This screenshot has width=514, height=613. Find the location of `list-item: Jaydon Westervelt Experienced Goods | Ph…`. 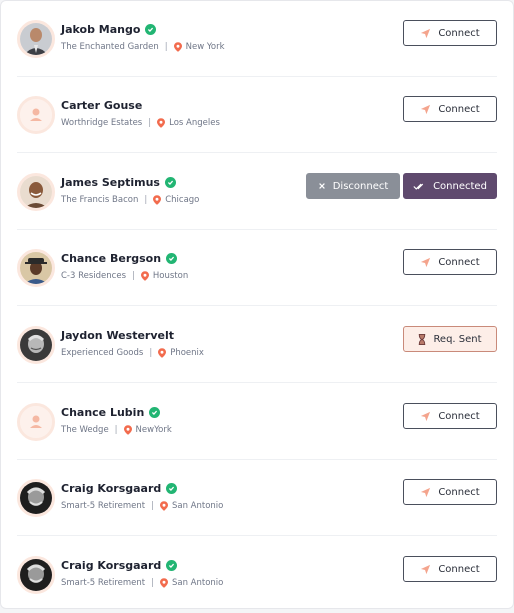

list-item: Jaydon Westervelt Experienced Goods | Ph… is located at coordinates (257, 345).